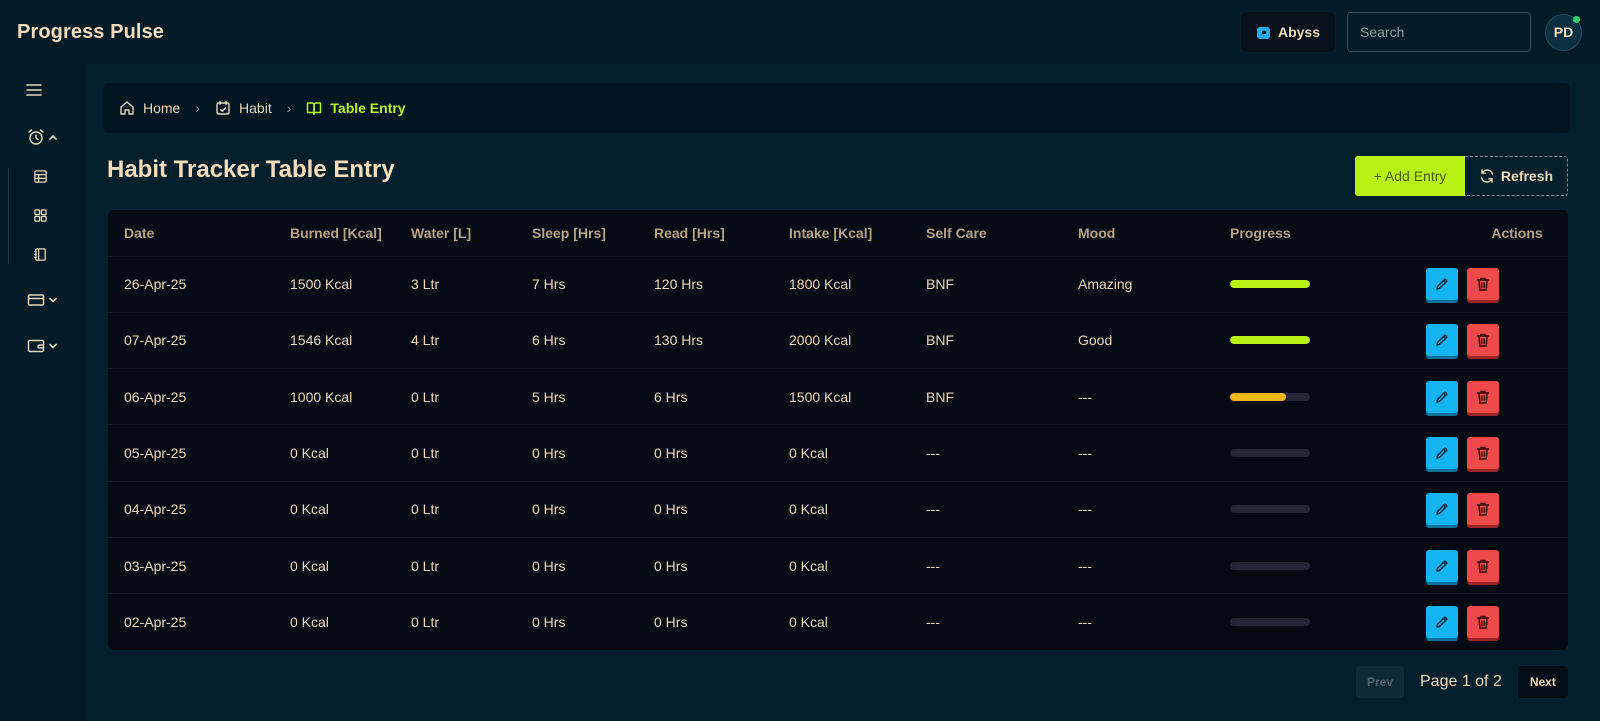 This screenshot has width=1600, height=721. I want to click on next-page-button: Next, so click(1542, 682).